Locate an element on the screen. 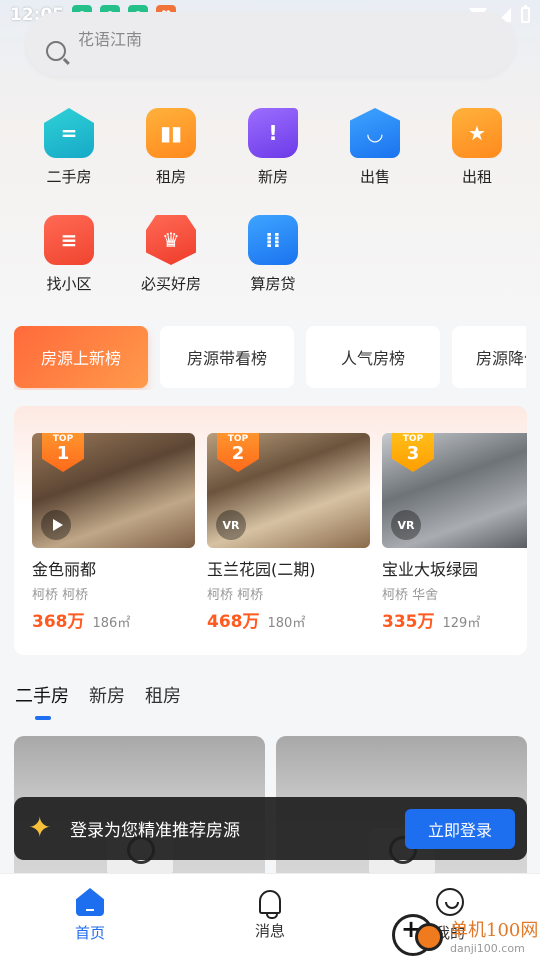 The height and width of the screenshot is (960, 540). watermark-url: danji100.com is located at coordinates (487, 948).